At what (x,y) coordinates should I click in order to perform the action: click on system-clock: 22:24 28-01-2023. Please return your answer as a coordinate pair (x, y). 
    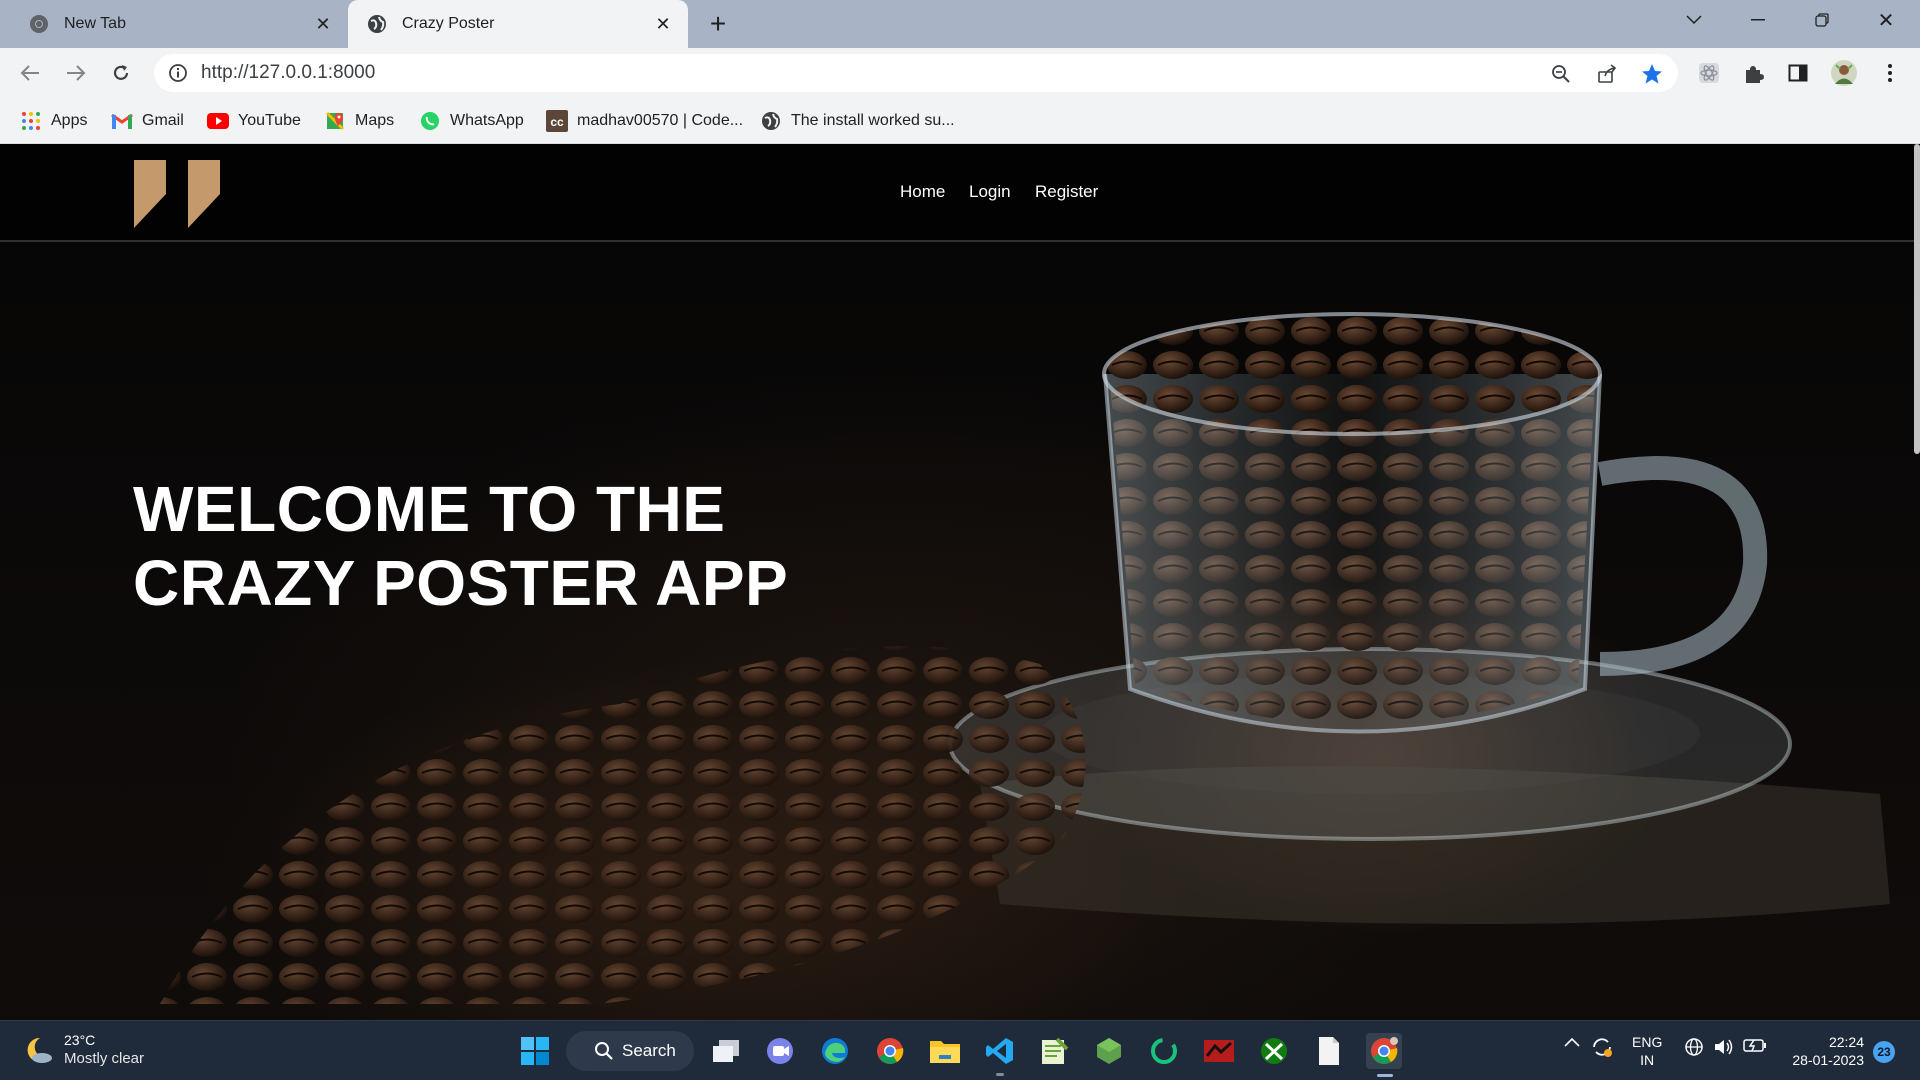
    Looking at the image, I should click on (1822, 1051).